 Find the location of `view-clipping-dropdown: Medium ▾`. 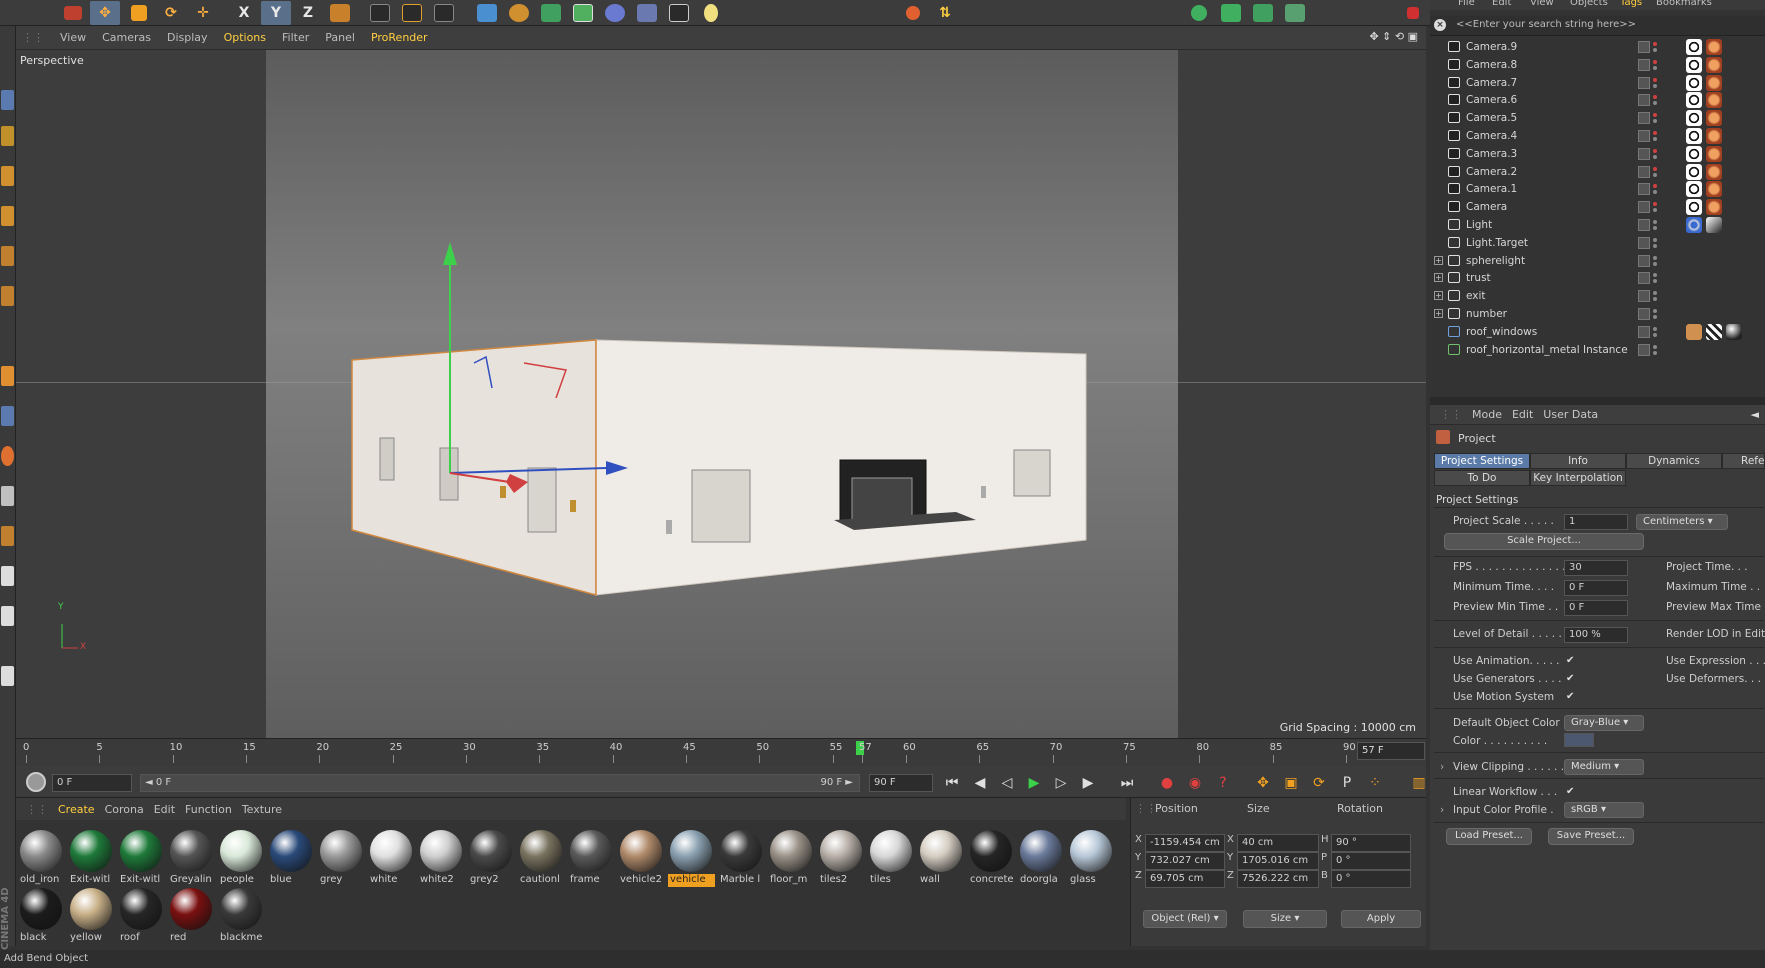

view-clipping-dropdown: Medium ▾ is located at coordinates (1604, 767).